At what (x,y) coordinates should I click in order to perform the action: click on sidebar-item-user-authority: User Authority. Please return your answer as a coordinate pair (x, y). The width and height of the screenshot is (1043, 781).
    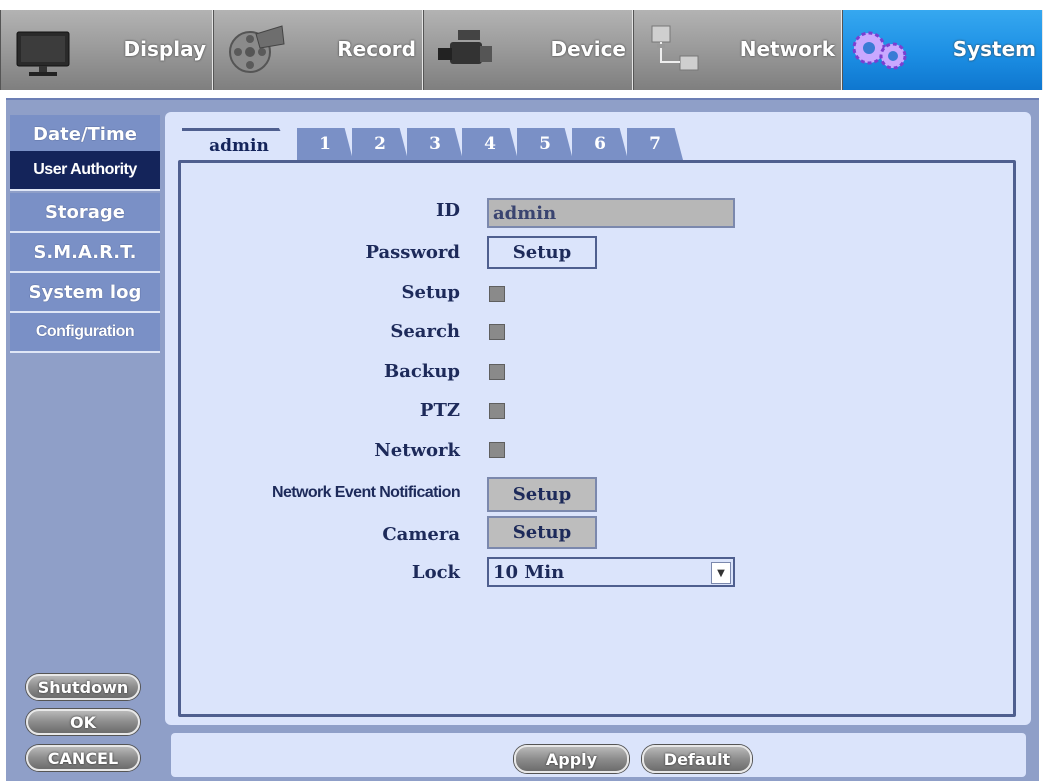
    Looking at the image, I should click on (85, 171).